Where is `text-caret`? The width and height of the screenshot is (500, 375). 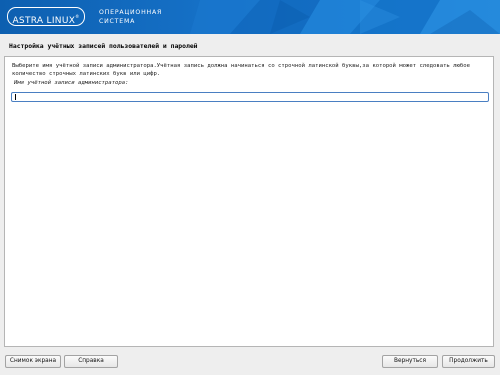
text-caret is located at coordinates (15, 97).